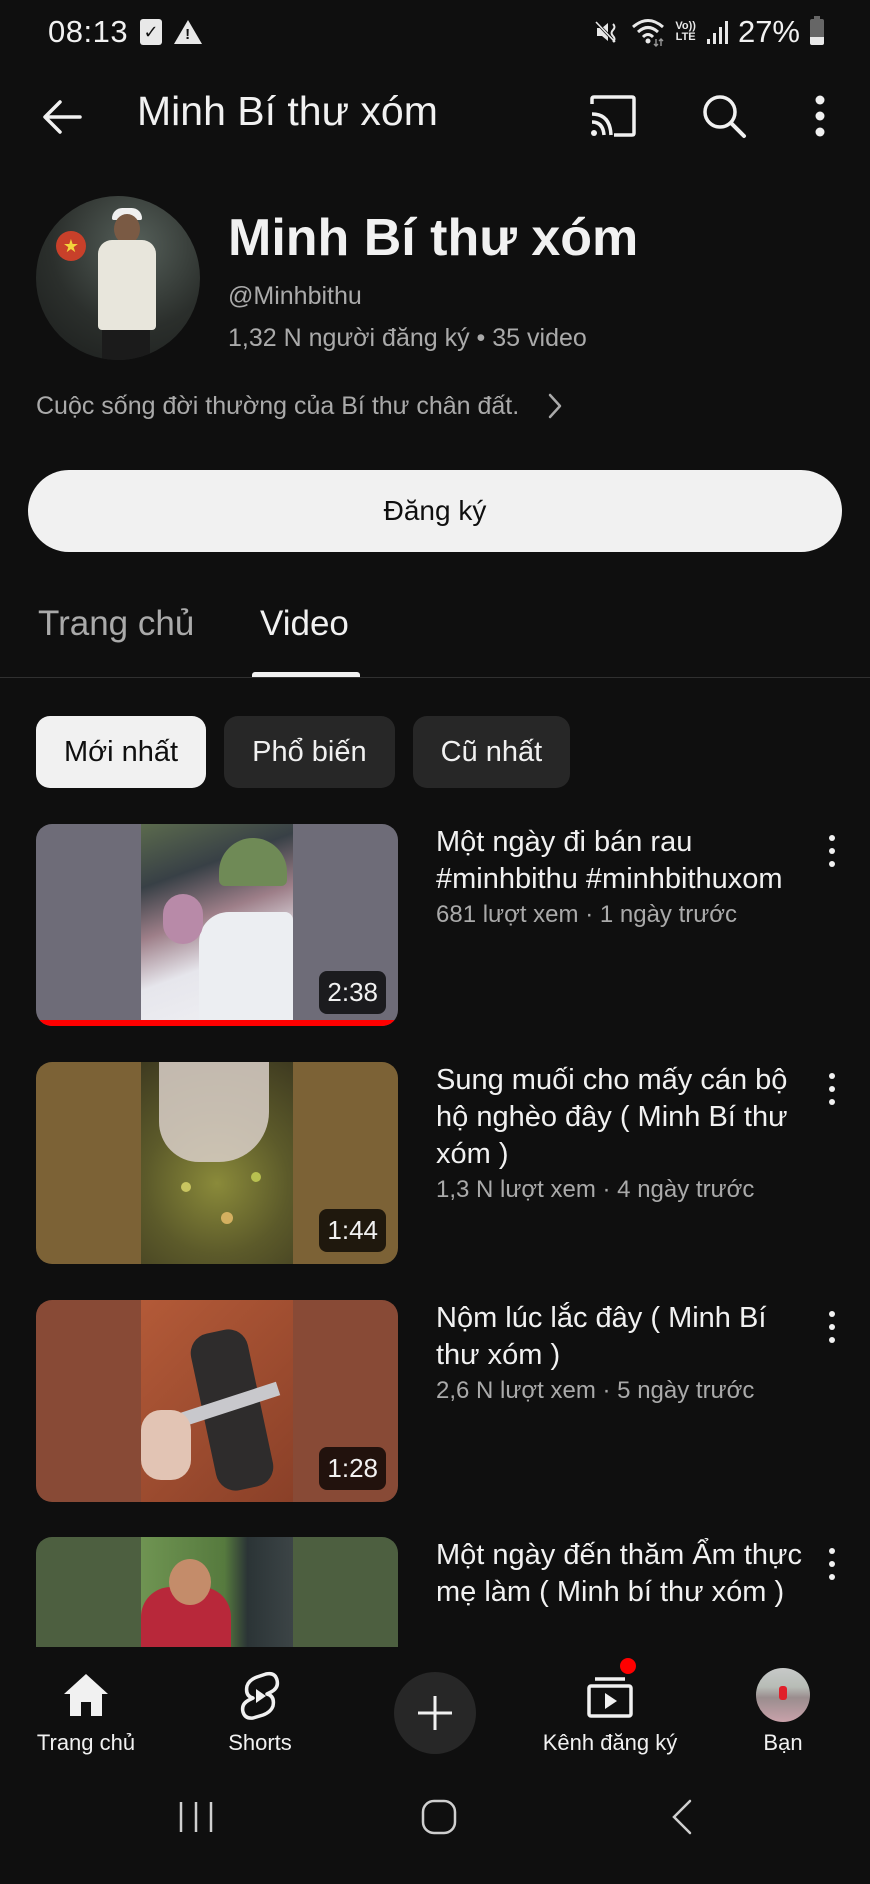 This screenshot has width=870, height=1884. I want to click on home-icon, so click(86, 1695).